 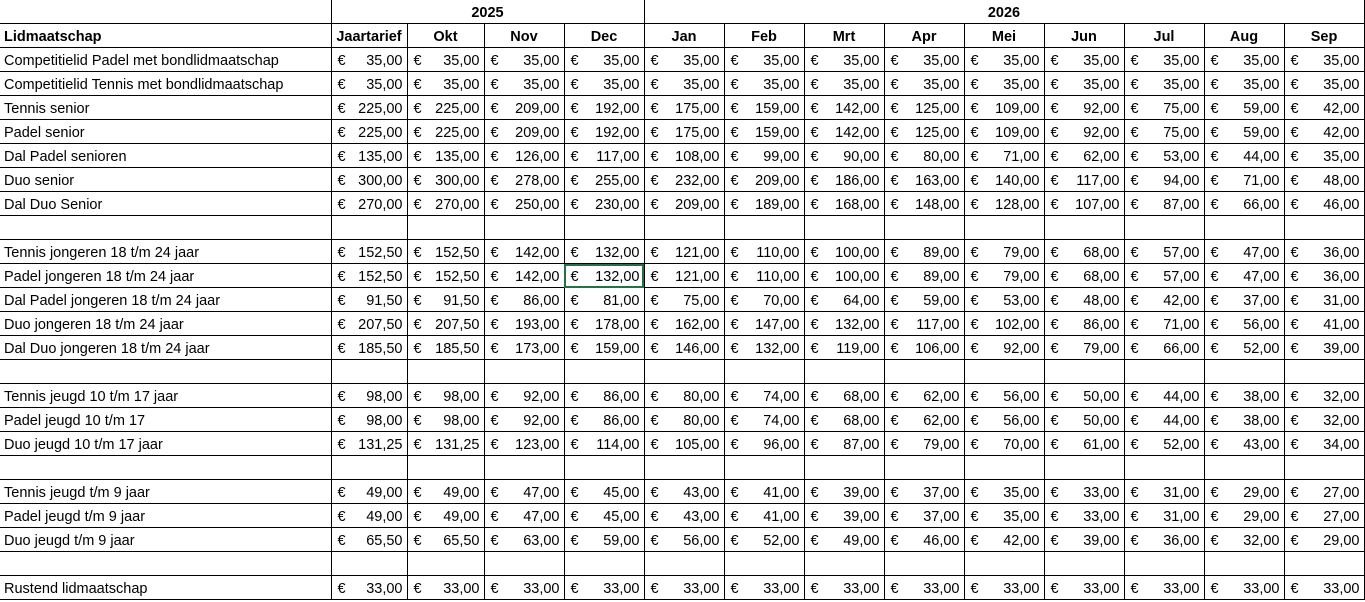 I want to click on price-cell: €96,00, so click(x=764, y=443).